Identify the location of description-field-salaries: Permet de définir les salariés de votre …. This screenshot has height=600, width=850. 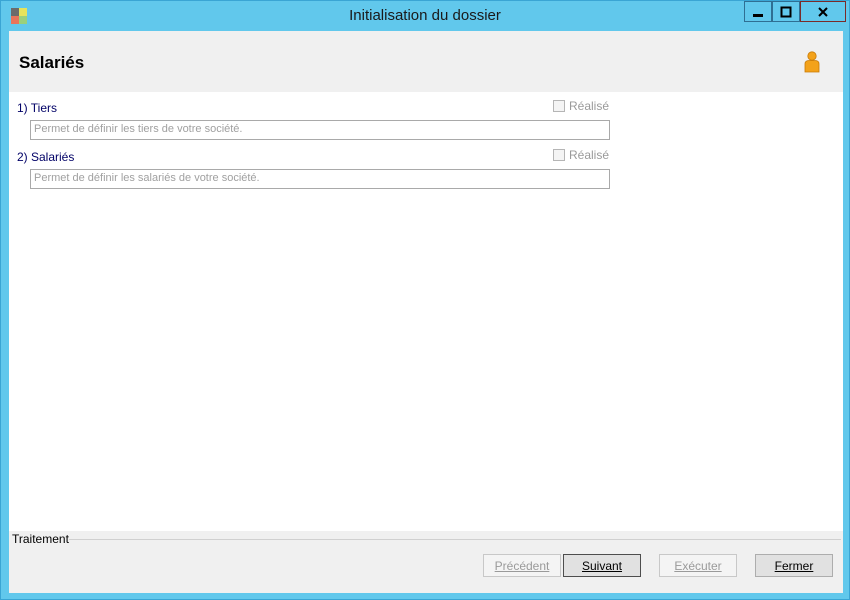
(320, 179).